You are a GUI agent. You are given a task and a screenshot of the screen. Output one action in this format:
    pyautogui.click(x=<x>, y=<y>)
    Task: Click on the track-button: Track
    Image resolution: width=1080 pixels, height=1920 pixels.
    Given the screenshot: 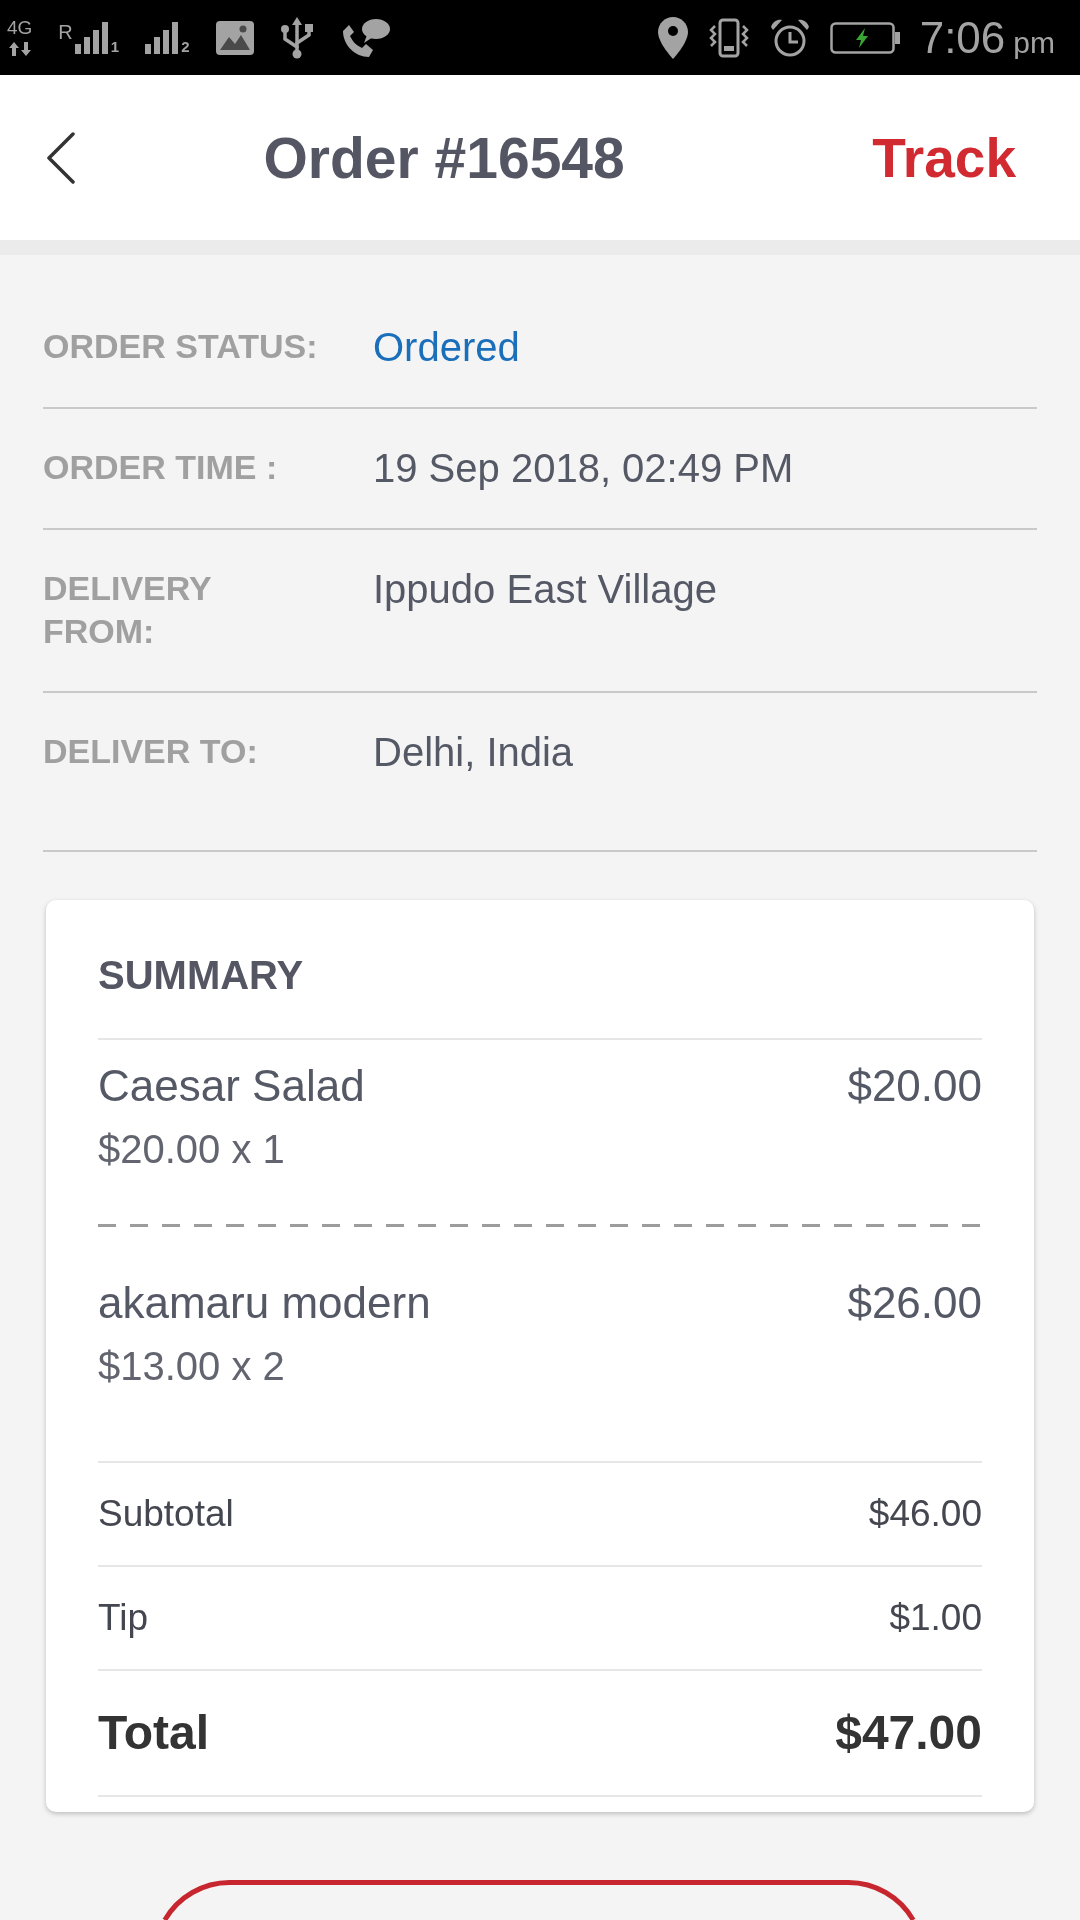 What is the action you would take?
    pyautogui.click(x=944, y=157)
    